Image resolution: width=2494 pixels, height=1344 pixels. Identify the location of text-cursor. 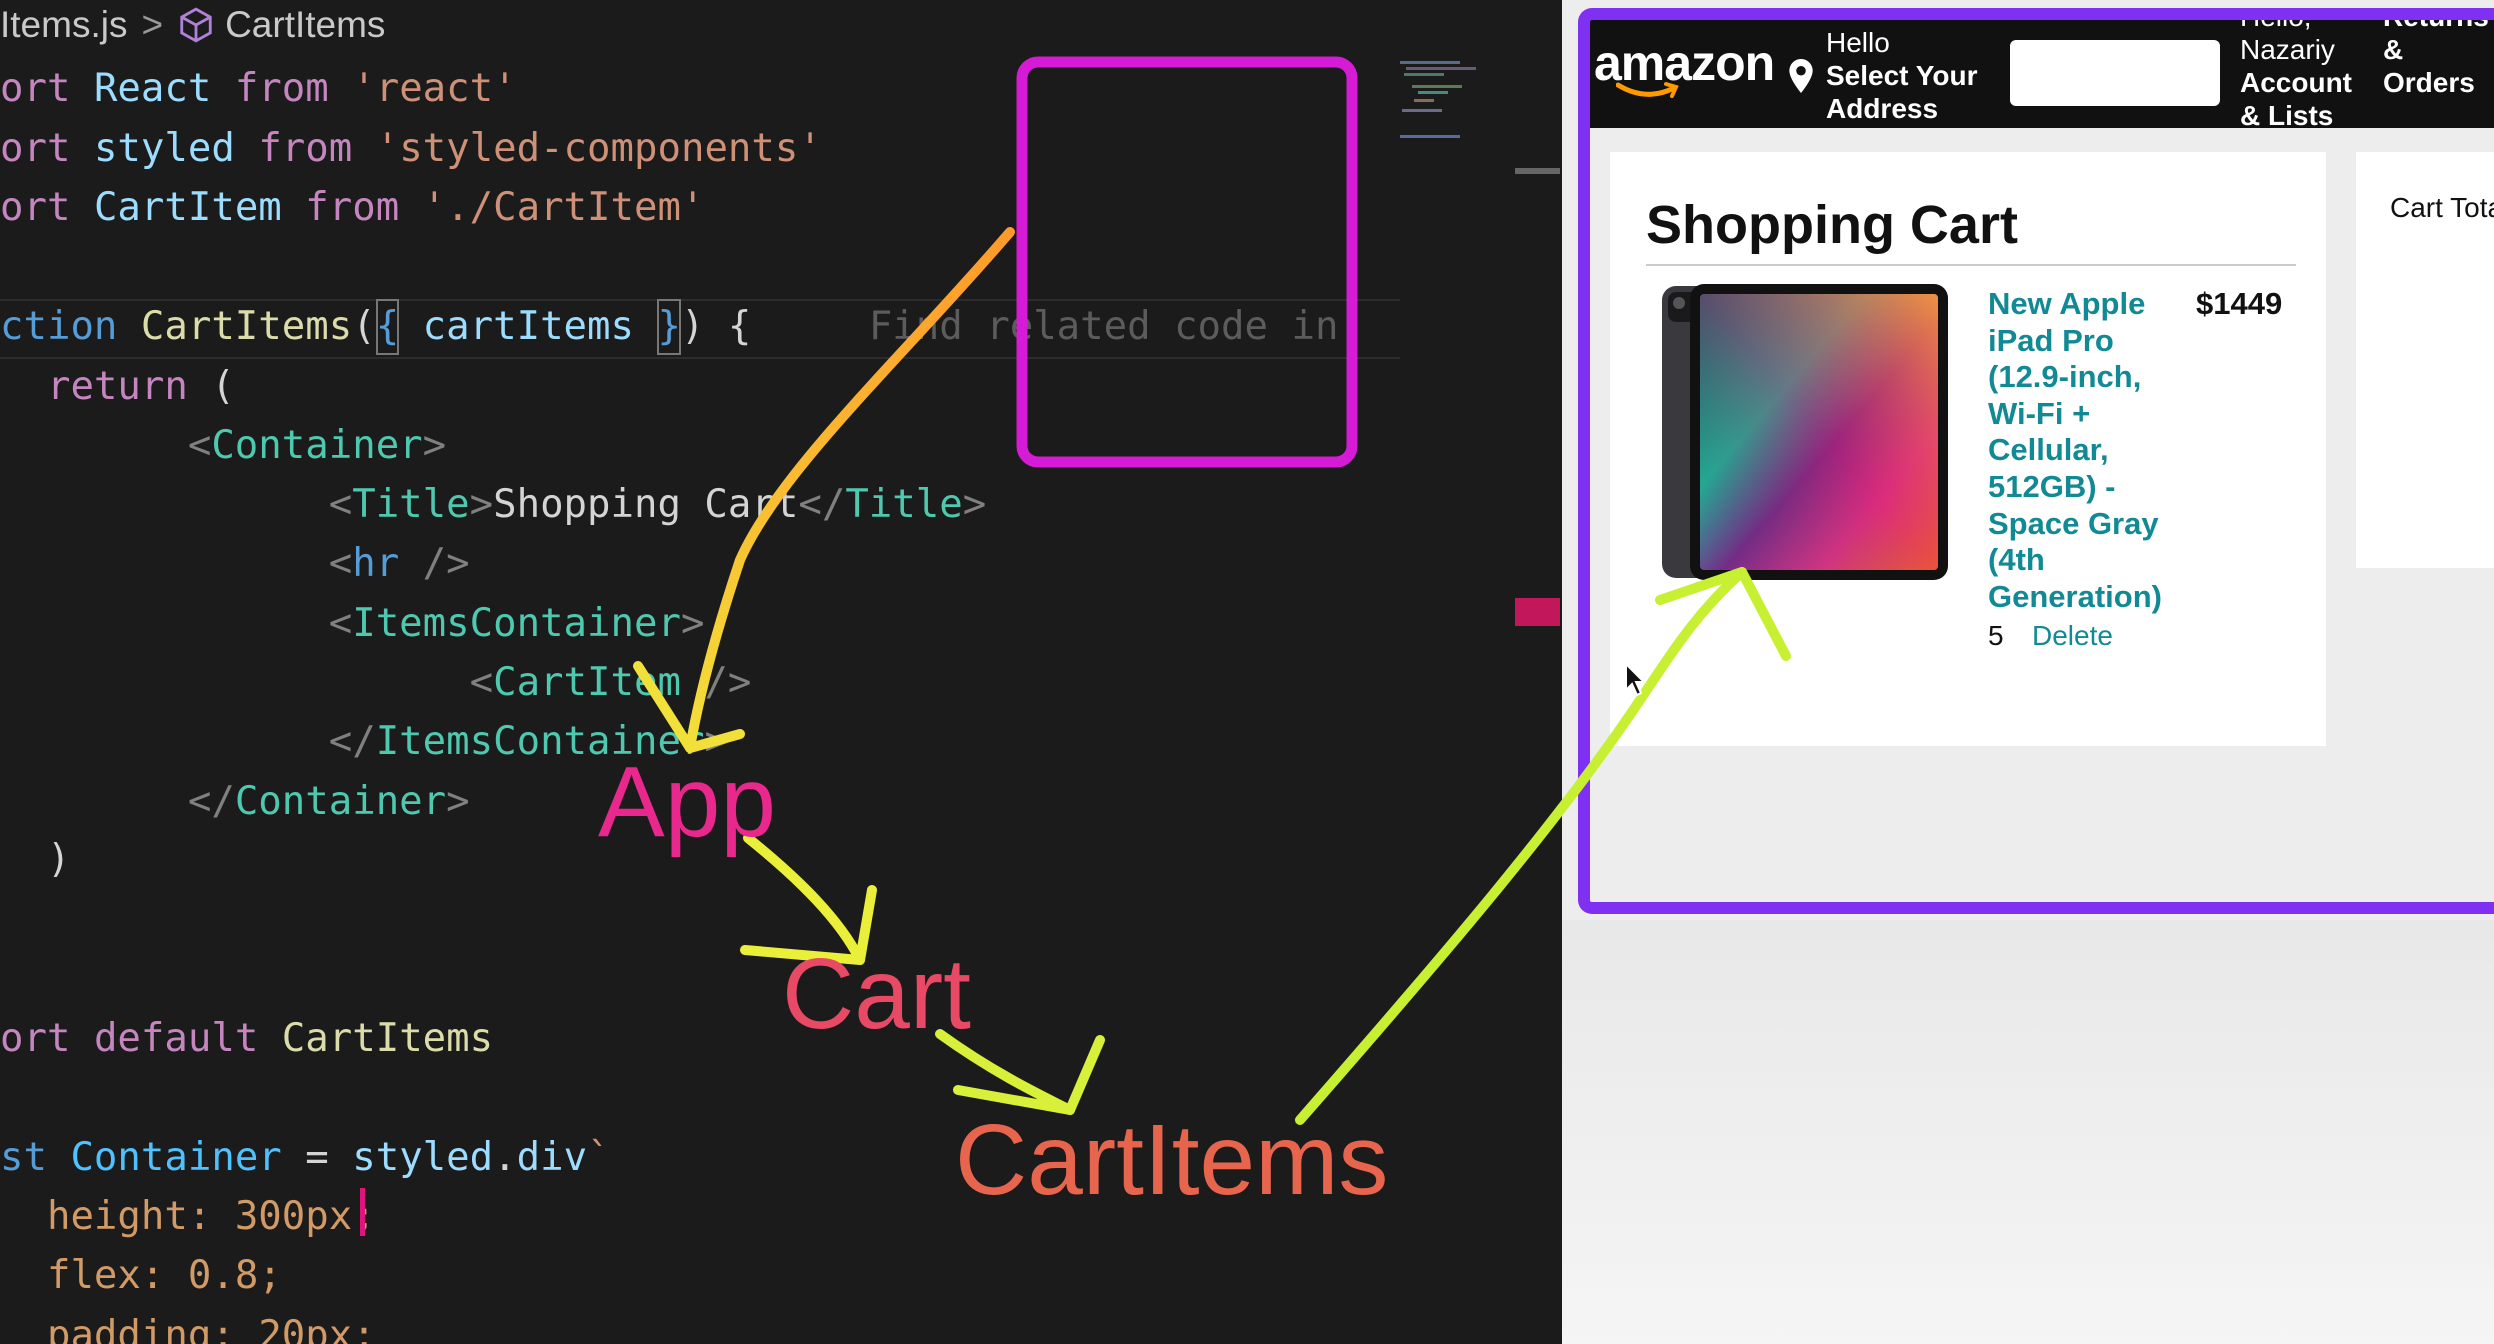
(362, 1212).